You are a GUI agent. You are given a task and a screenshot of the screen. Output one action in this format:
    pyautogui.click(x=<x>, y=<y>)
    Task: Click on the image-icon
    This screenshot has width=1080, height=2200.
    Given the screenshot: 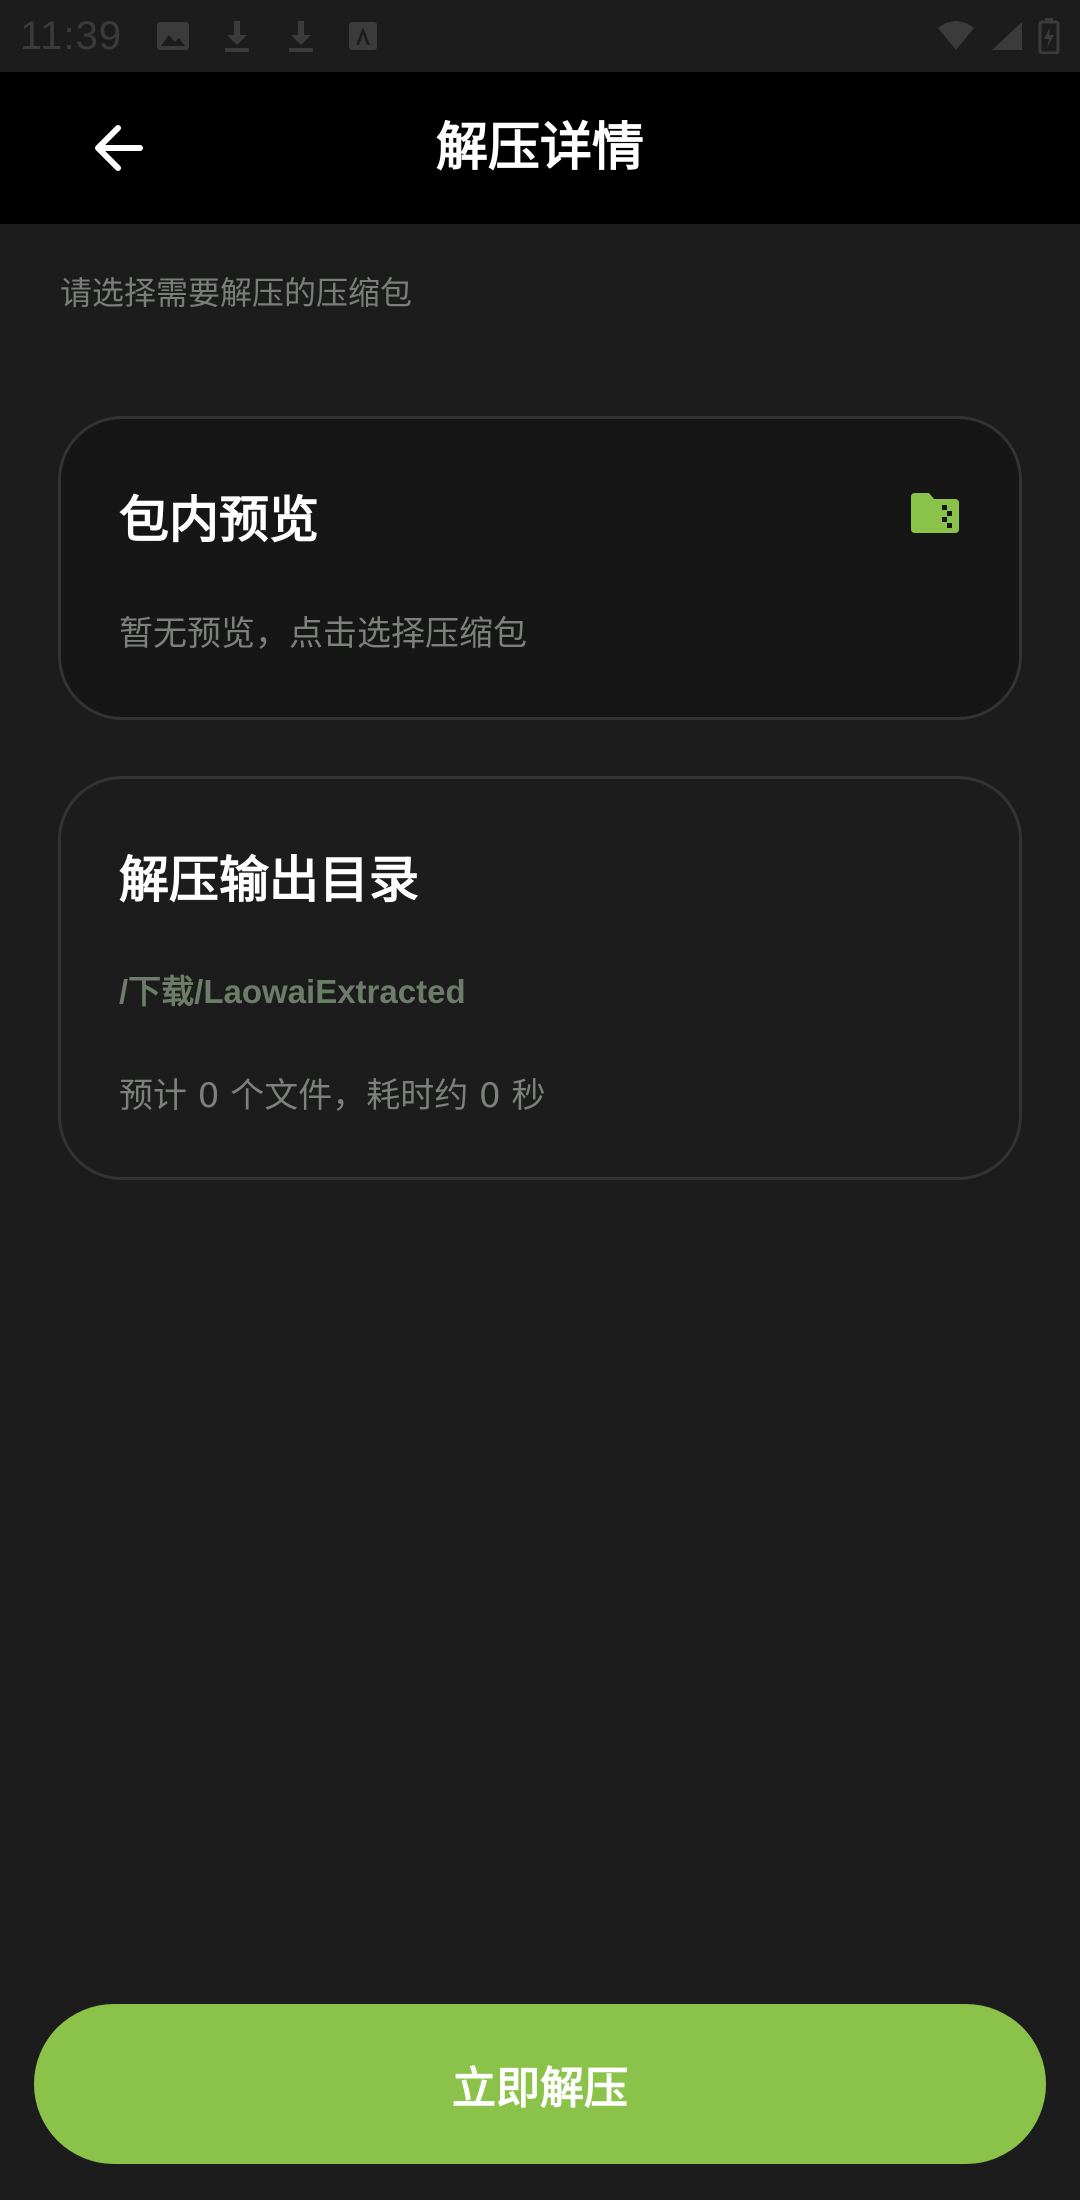 What is the action you would take?
    pyautogui.click(x=173, y=36)
    